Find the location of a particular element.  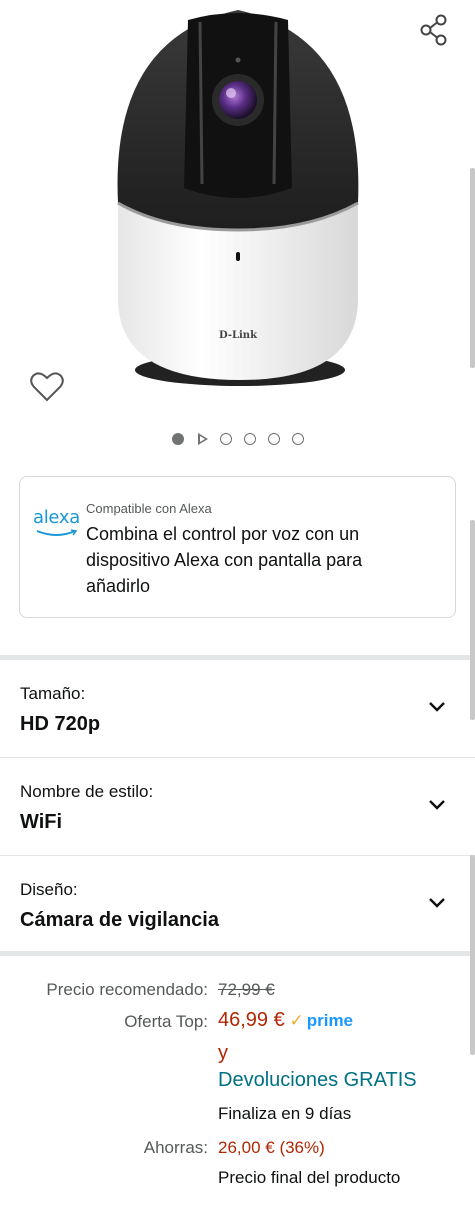

savings-value: 26,00 € (36%) is located at coordinates (271, 1147).